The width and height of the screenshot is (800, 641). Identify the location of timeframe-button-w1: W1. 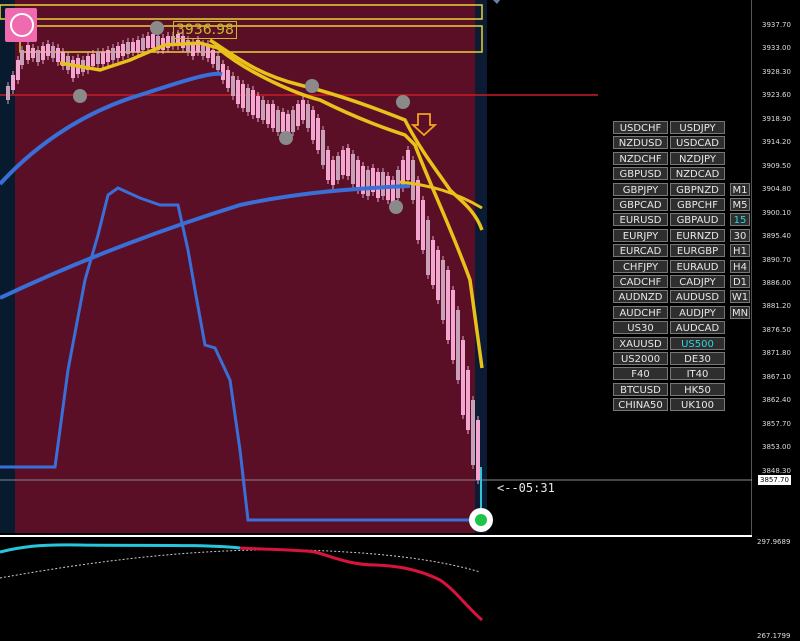
(740, 297).